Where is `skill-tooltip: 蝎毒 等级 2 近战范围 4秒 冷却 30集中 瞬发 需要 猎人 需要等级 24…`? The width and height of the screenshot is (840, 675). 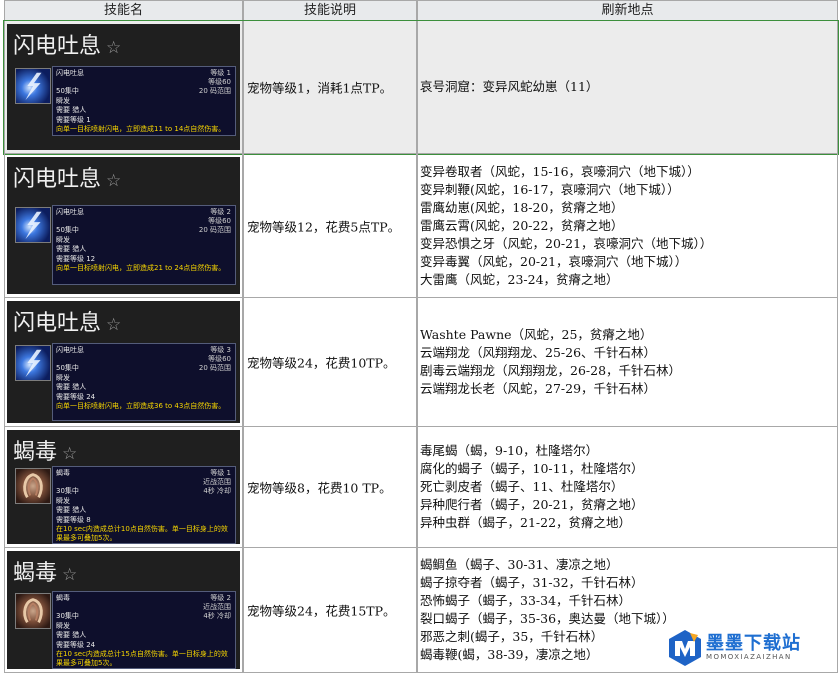 skill-tooltip: 蝎毒 等级 2 近战范围 4秒 冷却 30集中 瞬发 需要 猎人 需要等级 24… is located at coordinates (144, 630).